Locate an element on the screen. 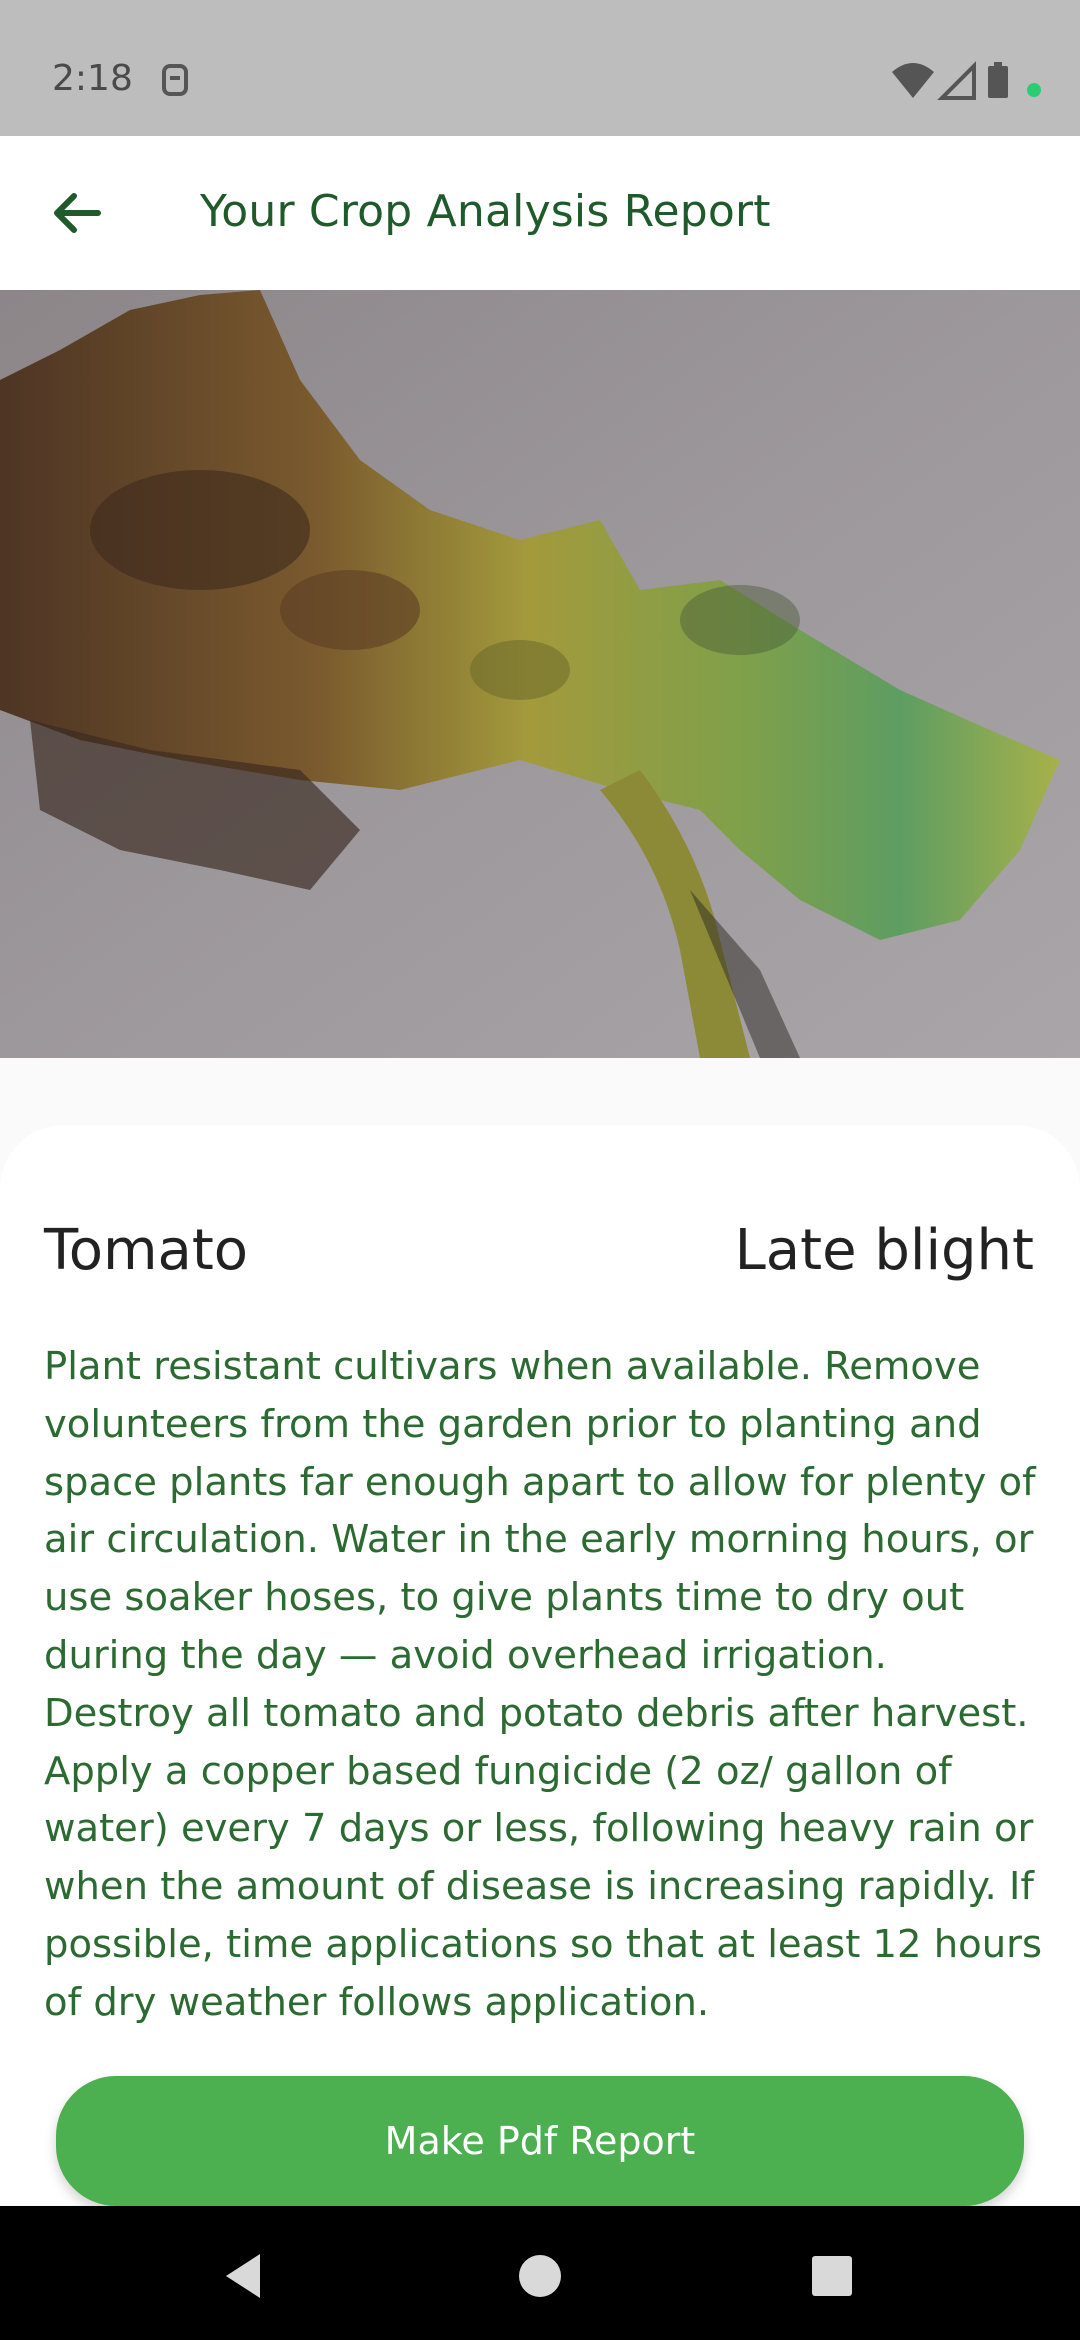 The width and height of the screenshot is (1080, 2340). make-pdf-report-button: Make Pdf Report is located at coordinates (540, 2141).